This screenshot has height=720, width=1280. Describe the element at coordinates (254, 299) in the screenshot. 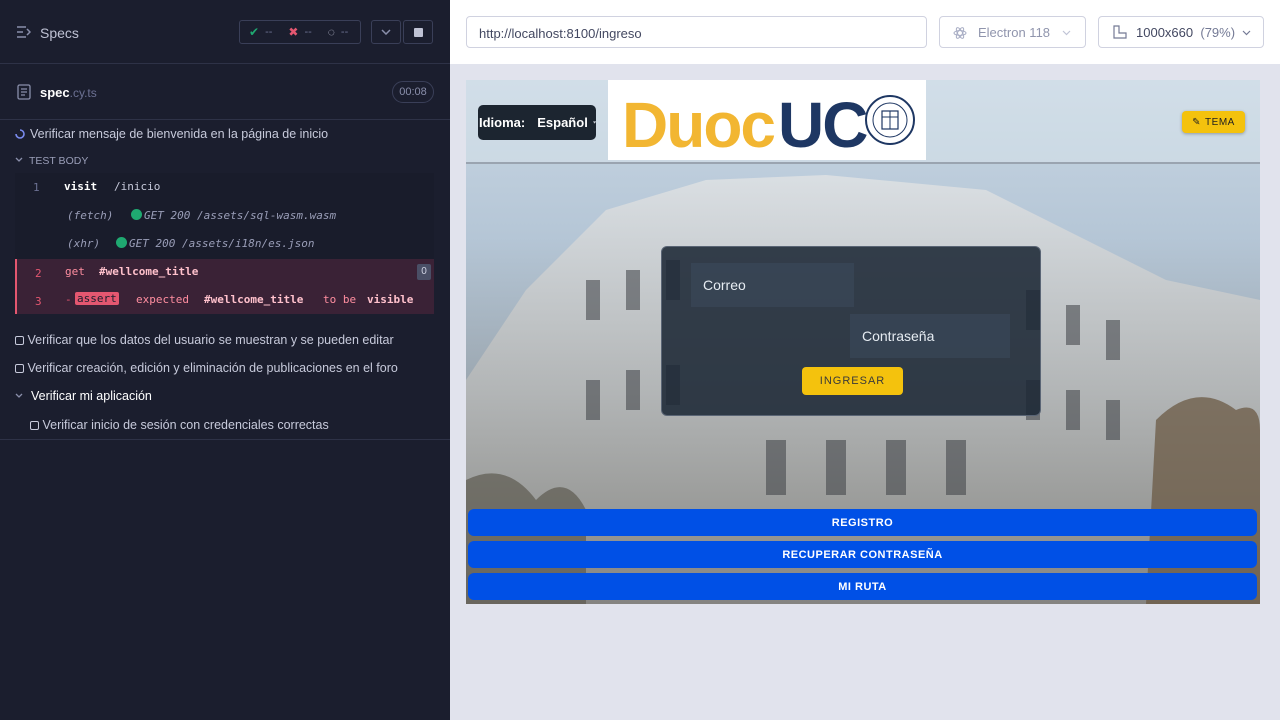

I see `assert-selector: #wellcome_title` at that location.